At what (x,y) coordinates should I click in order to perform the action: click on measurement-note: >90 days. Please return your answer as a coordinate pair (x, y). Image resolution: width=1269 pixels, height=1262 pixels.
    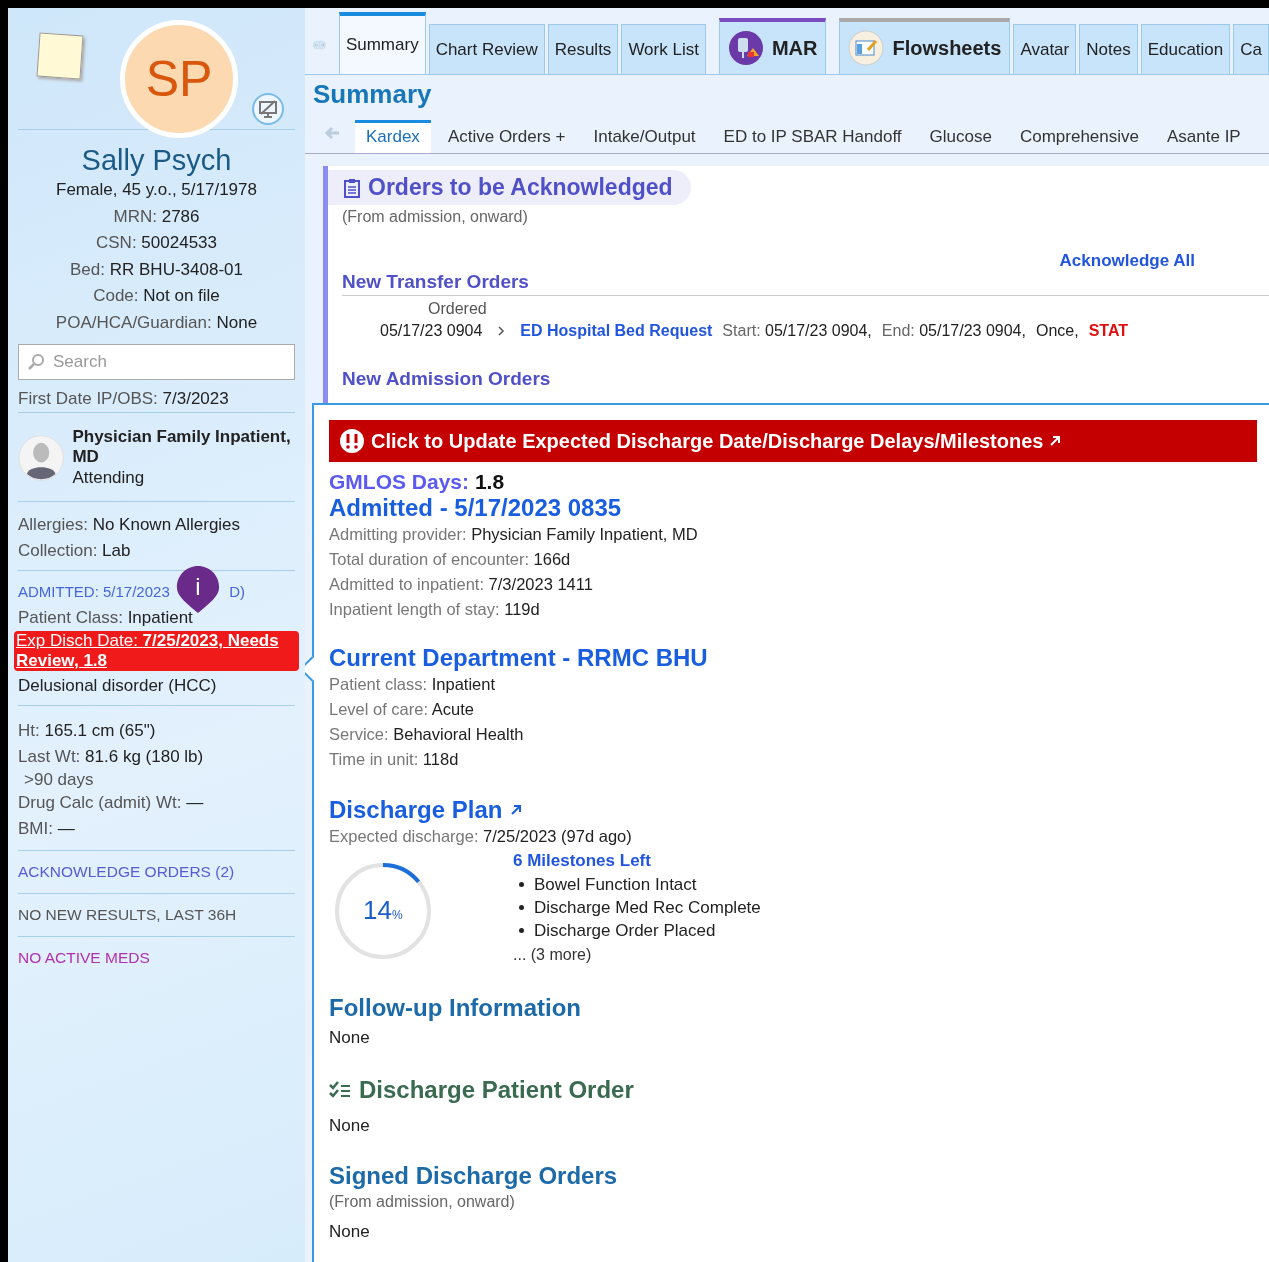
    Looking at the image, I should click on (59, 780).